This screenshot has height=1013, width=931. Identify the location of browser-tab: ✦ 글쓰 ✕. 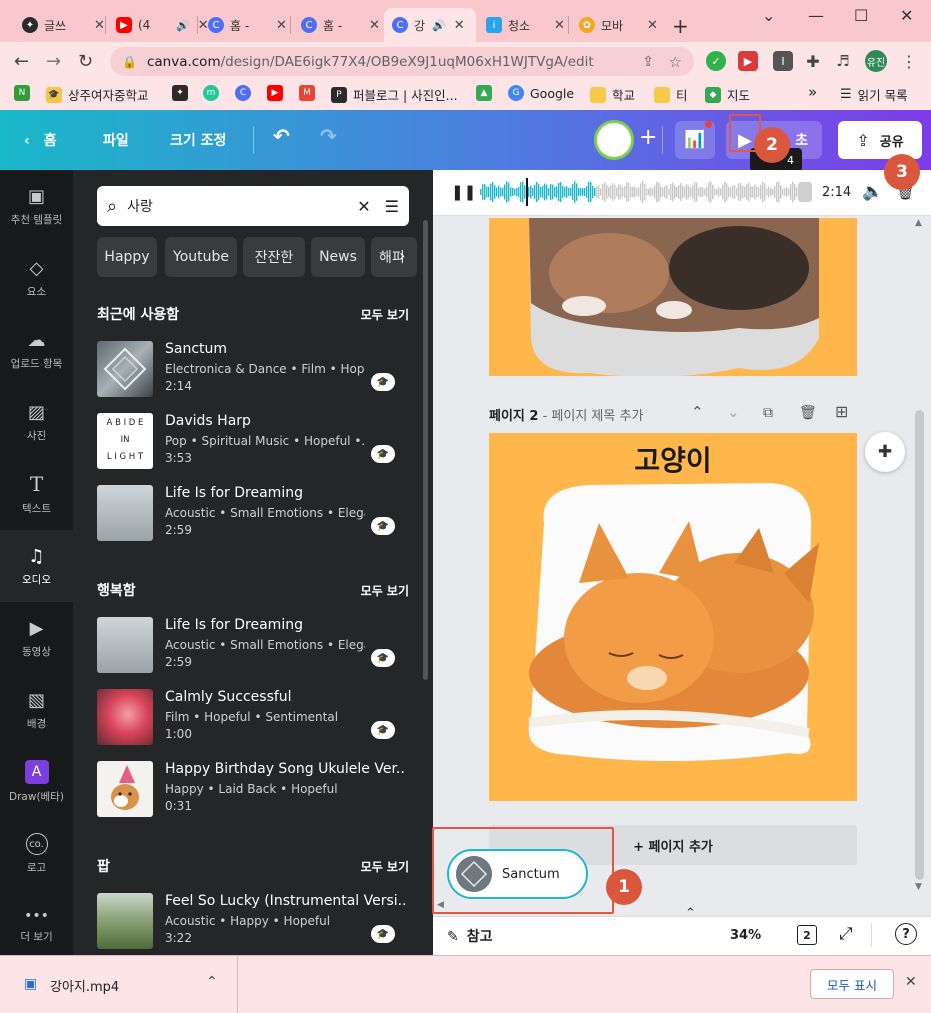
(63, 25).